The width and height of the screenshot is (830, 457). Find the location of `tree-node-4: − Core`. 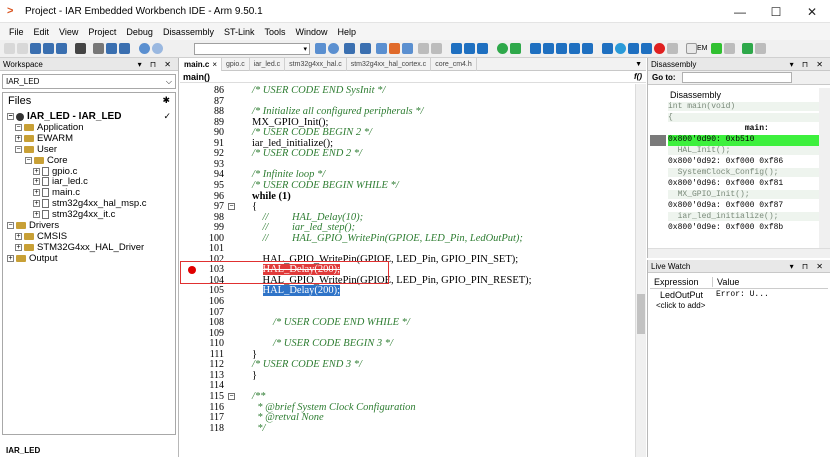

tree-node-4: − Core is located at coordinates (46, 160).